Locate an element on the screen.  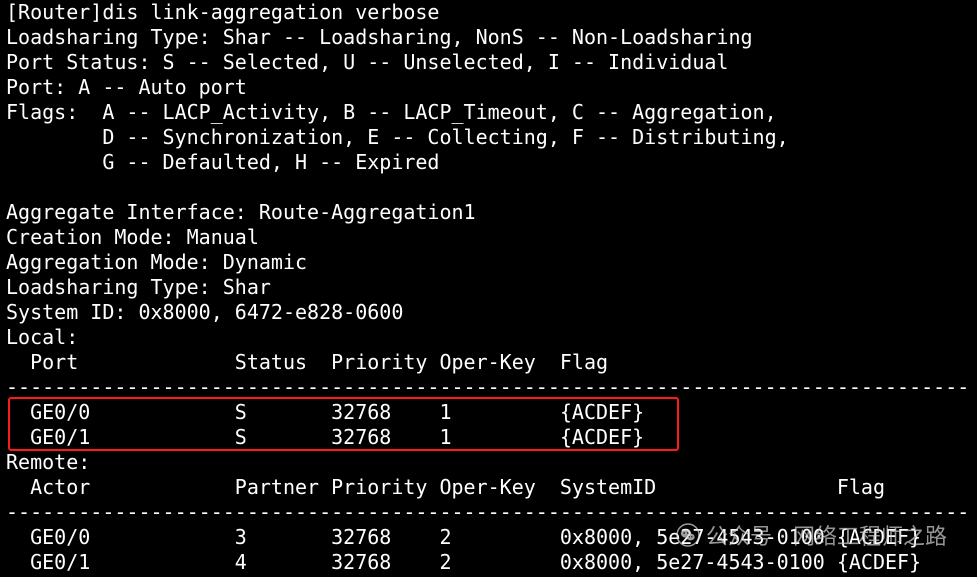
terminal-line: Port: A -- Auto port is located at coordinates (126, 87).